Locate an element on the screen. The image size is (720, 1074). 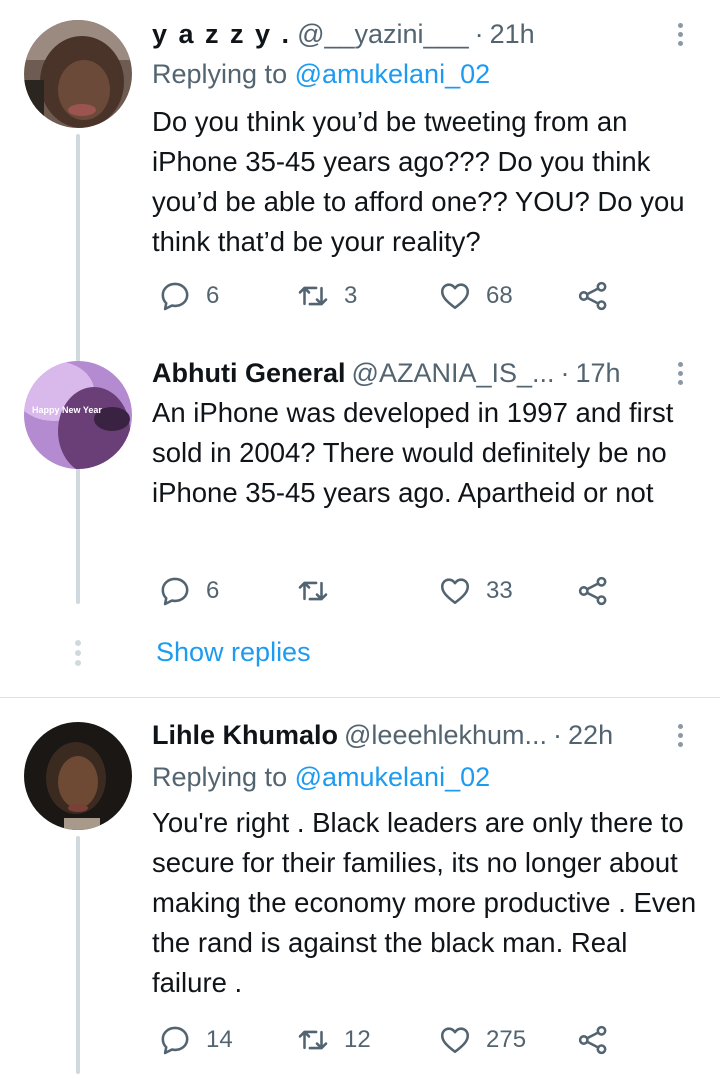
like-button: 275 is located at coordinates (482, 1040).